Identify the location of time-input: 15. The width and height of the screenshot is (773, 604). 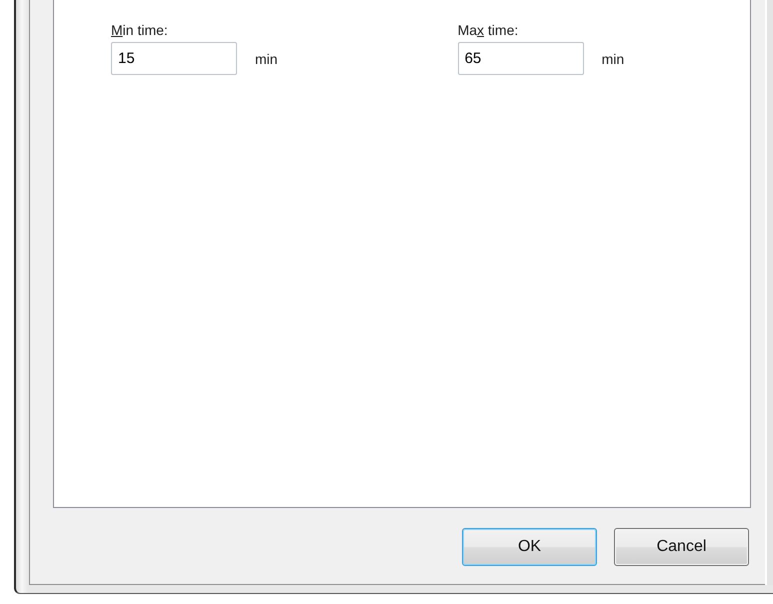
(174, 58).